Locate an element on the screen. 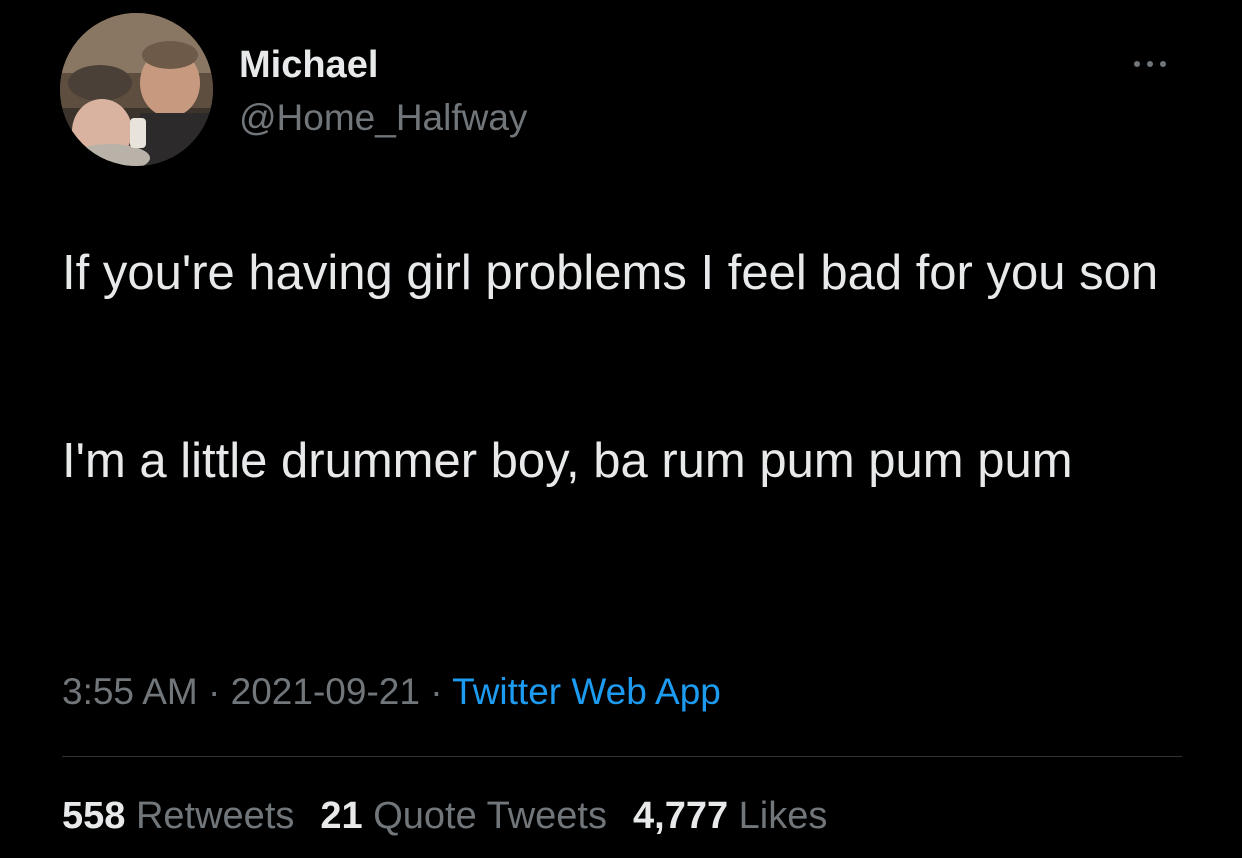 Image resolution: width=1242 pixels, height=858 pixels. avatar-photo is located at coordinates (136, 89).